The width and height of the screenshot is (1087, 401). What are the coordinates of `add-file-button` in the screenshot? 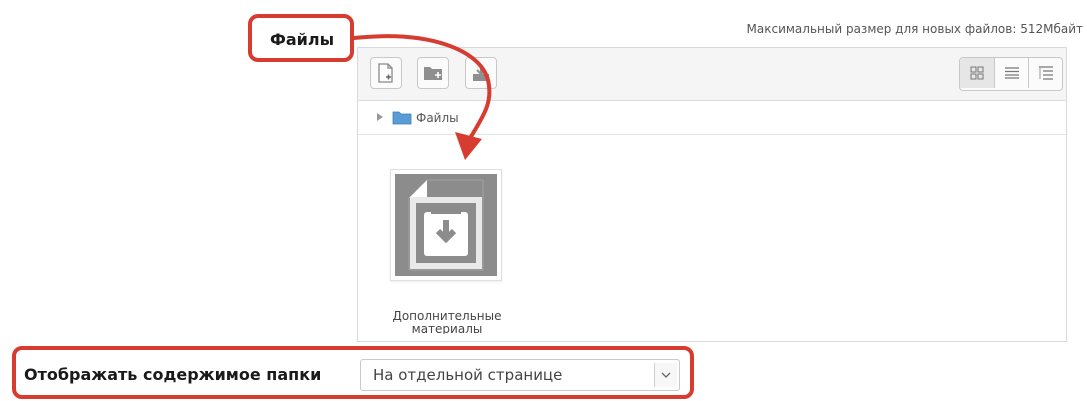 It's located at (386, 73).